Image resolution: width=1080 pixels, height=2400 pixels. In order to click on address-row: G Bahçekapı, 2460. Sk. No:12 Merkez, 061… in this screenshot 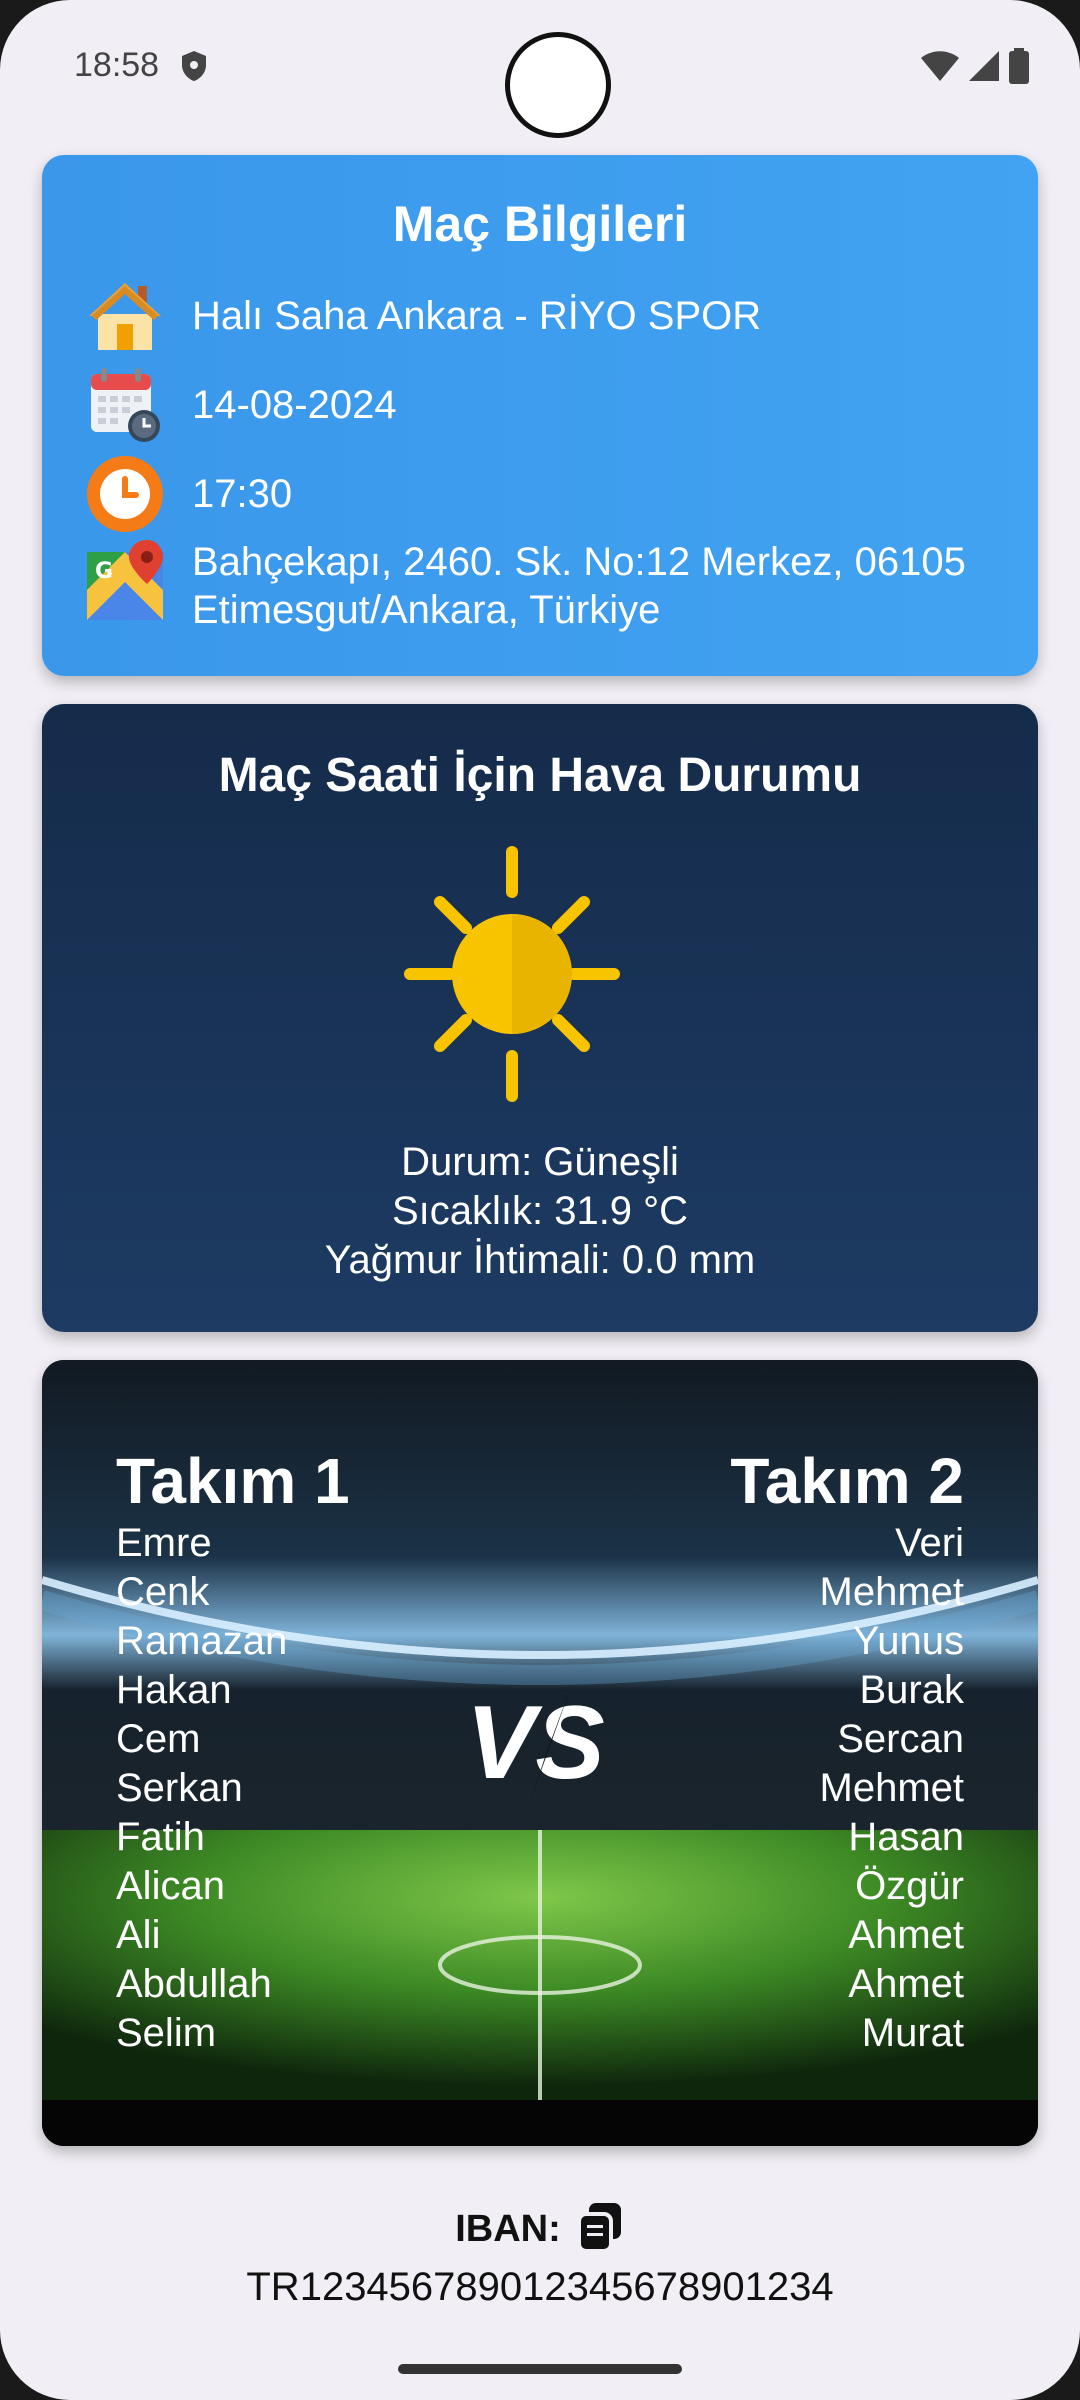, I will do `click(538, 586)`.